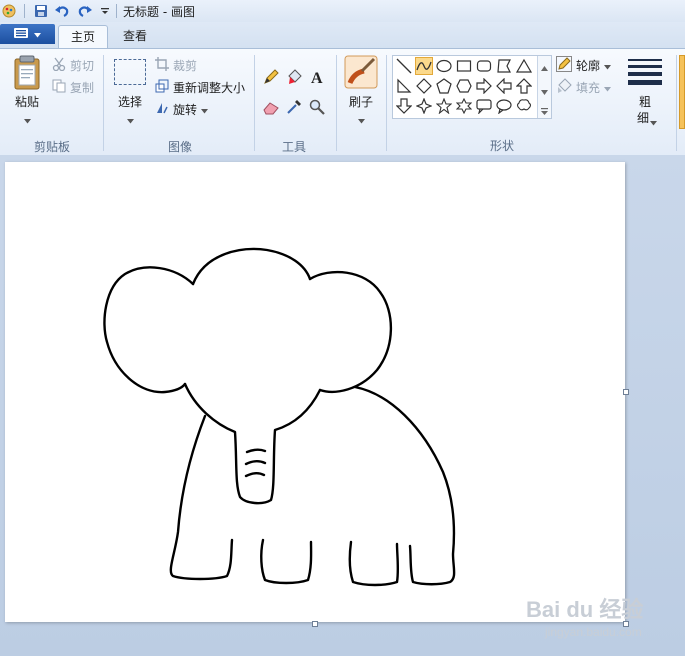 The width and height of the screenshot is (685, 656). Describe the element at coordinates (588, 66) in the screenshot. I see `outline-label: 轮廓` at that location.